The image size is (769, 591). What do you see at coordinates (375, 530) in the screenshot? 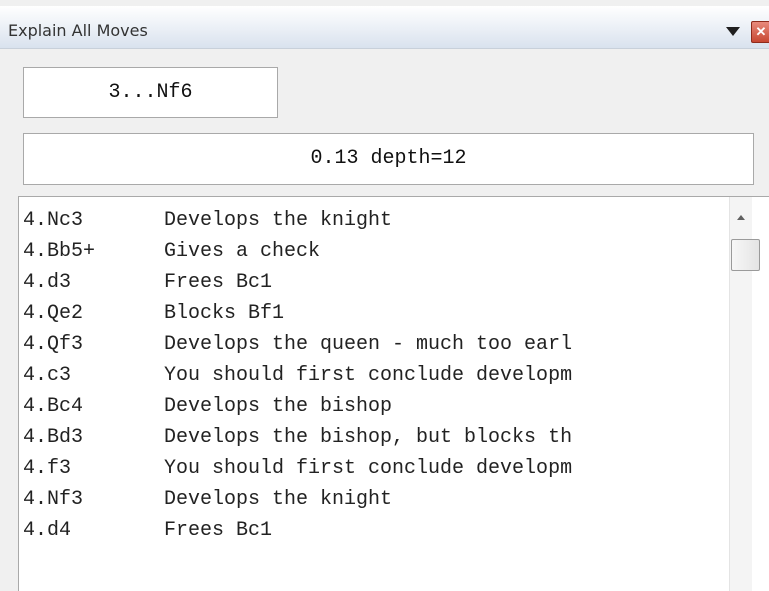
I see `list-item: 4.d4 Frees Bc1` at bounding box center [375, 530].